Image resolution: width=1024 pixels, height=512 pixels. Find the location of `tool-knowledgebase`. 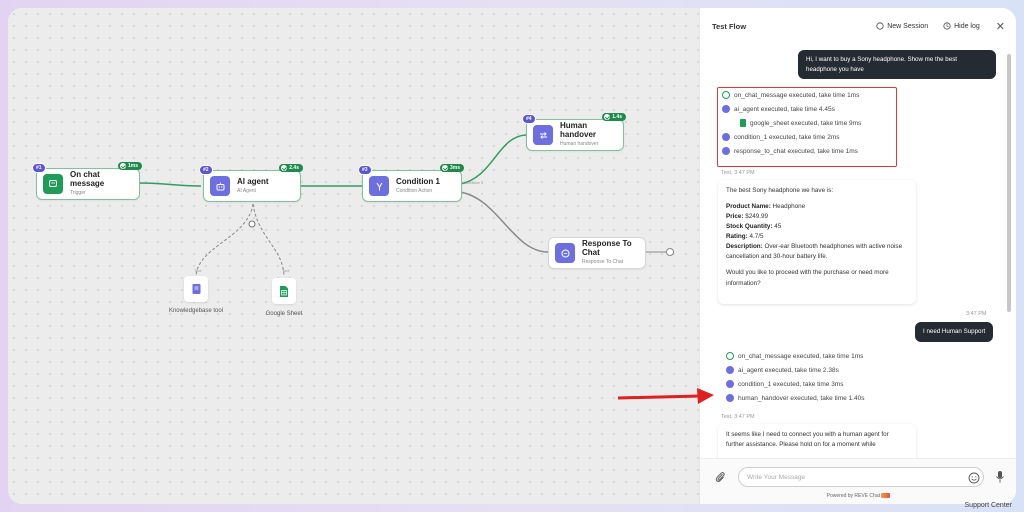

tool-knowledgebase is located at coordinates (196, 289).